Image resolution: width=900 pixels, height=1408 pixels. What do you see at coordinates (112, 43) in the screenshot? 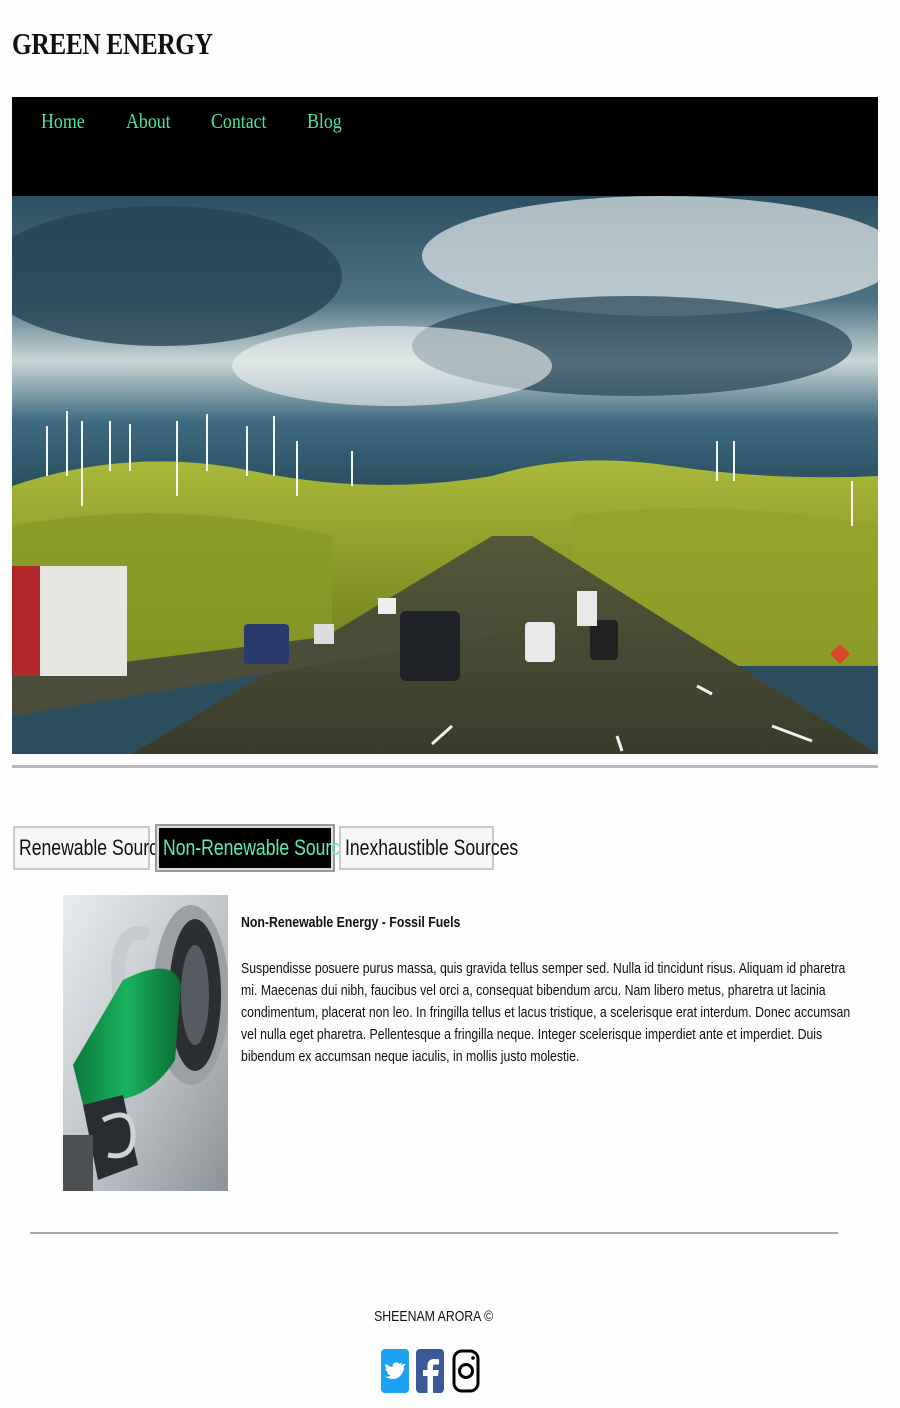
I see `site-title: GREEN ENERGY` at bounding box center [112, 43].